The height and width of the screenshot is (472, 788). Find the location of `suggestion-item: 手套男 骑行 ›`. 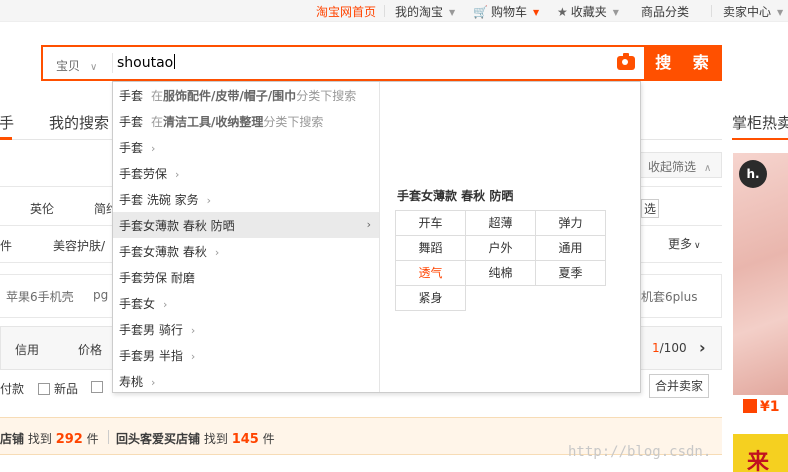

suggestion-item: 手套男 骑行 › is located at coordinates (246, 329).